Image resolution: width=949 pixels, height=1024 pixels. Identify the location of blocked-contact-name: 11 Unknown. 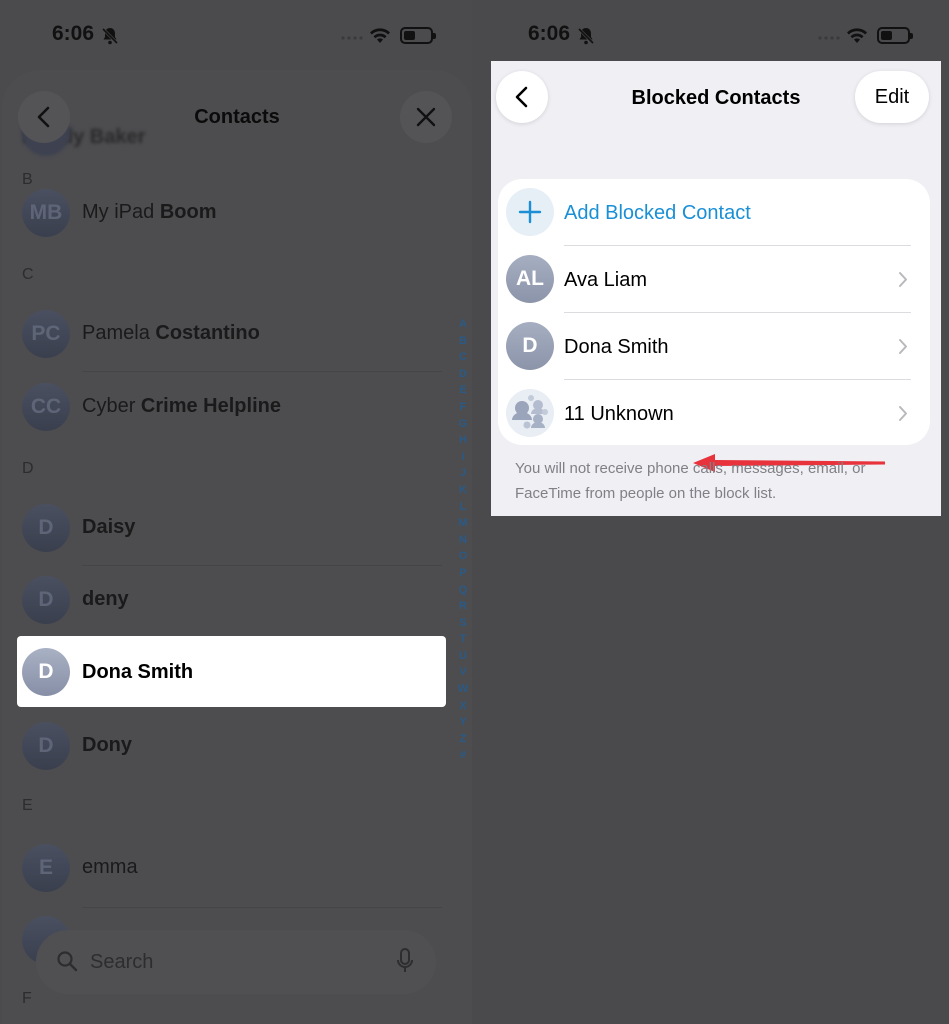
(619, 414).